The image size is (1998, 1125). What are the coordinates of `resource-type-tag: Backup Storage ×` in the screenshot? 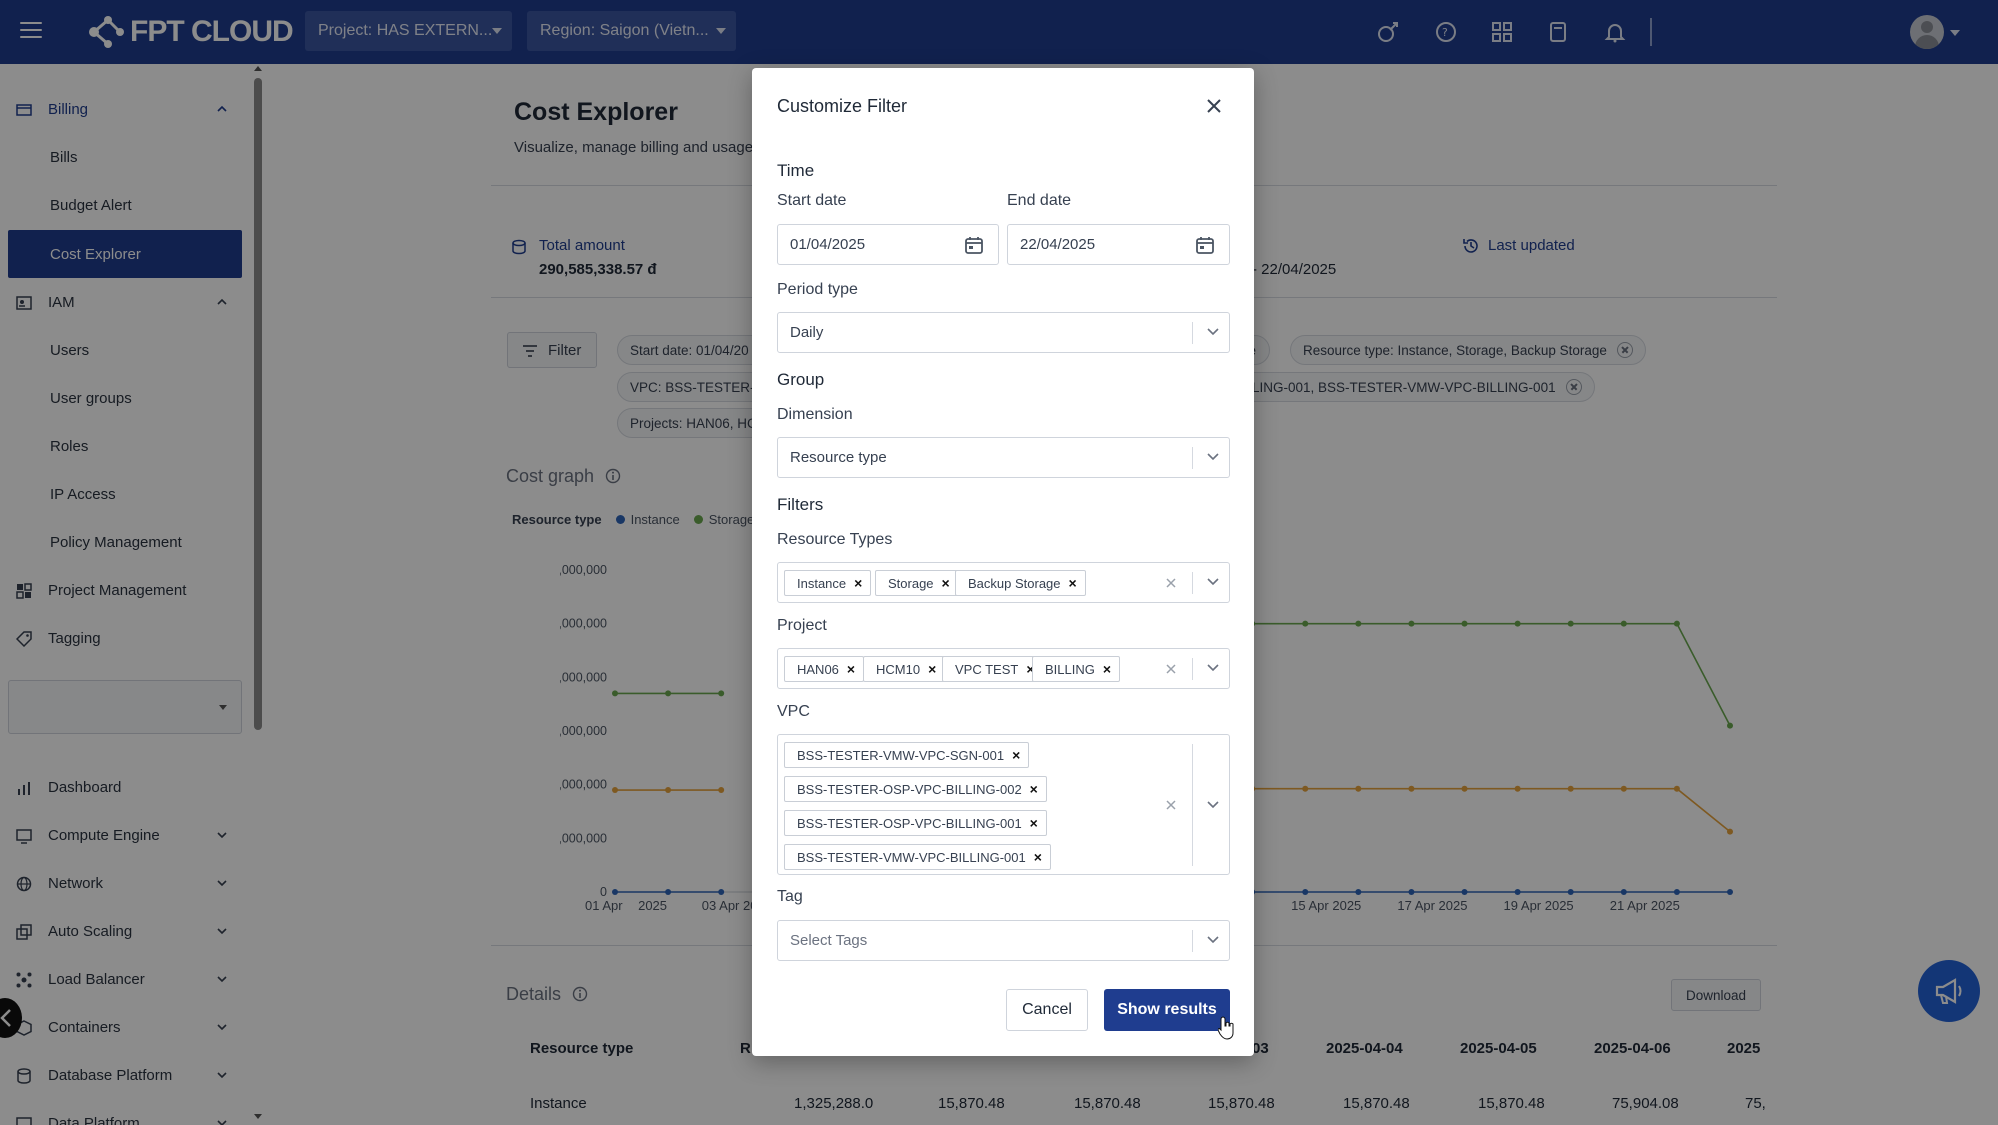 It's located at (1020, 583).